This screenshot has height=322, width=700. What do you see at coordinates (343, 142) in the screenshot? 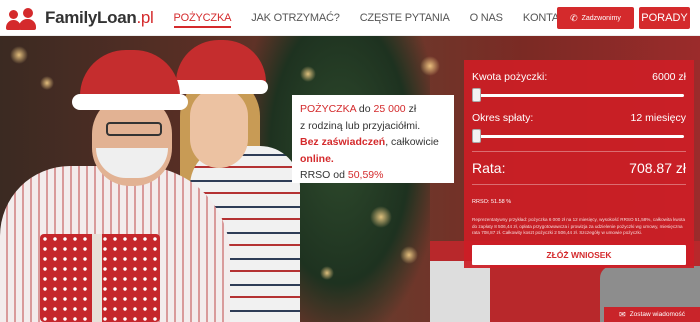
I see `promo-no-documents: Bez zaświadczeń` at bounding box center [343, 142].